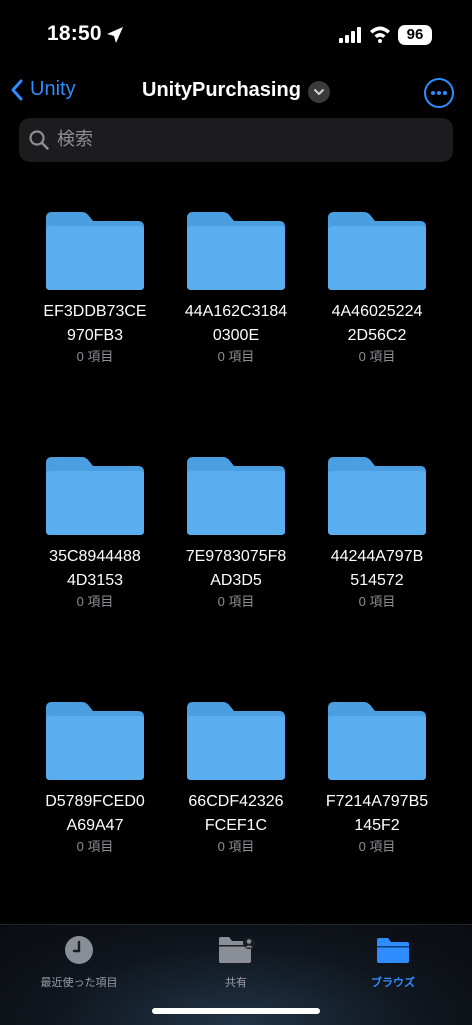  I want to click on navigation-bar: Unity UnityPurchasing, so click(236, 92).